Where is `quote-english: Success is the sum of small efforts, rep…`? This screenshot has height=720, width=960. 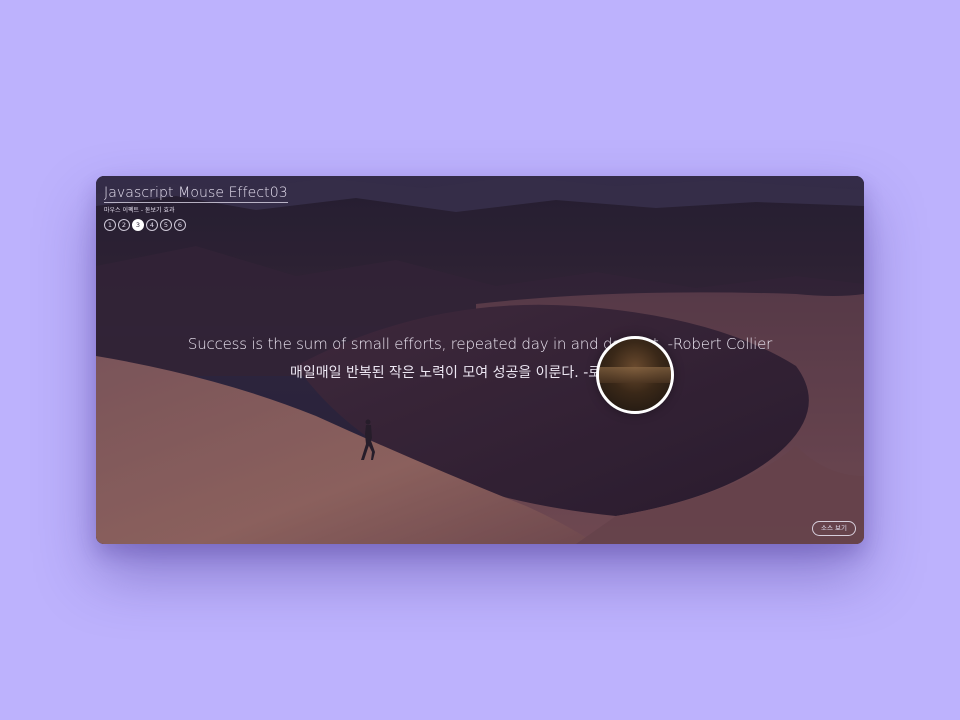 quote-english: Success is the sum of small efforts, rep… is located at coordinates (480, 344).